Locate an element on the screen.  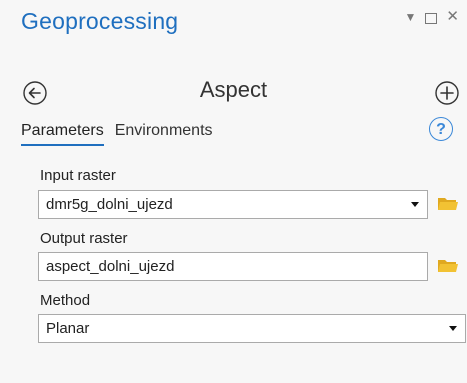
input-raster-value: dmr5g_dolni_ujezd is located at coordinates (109, 204).